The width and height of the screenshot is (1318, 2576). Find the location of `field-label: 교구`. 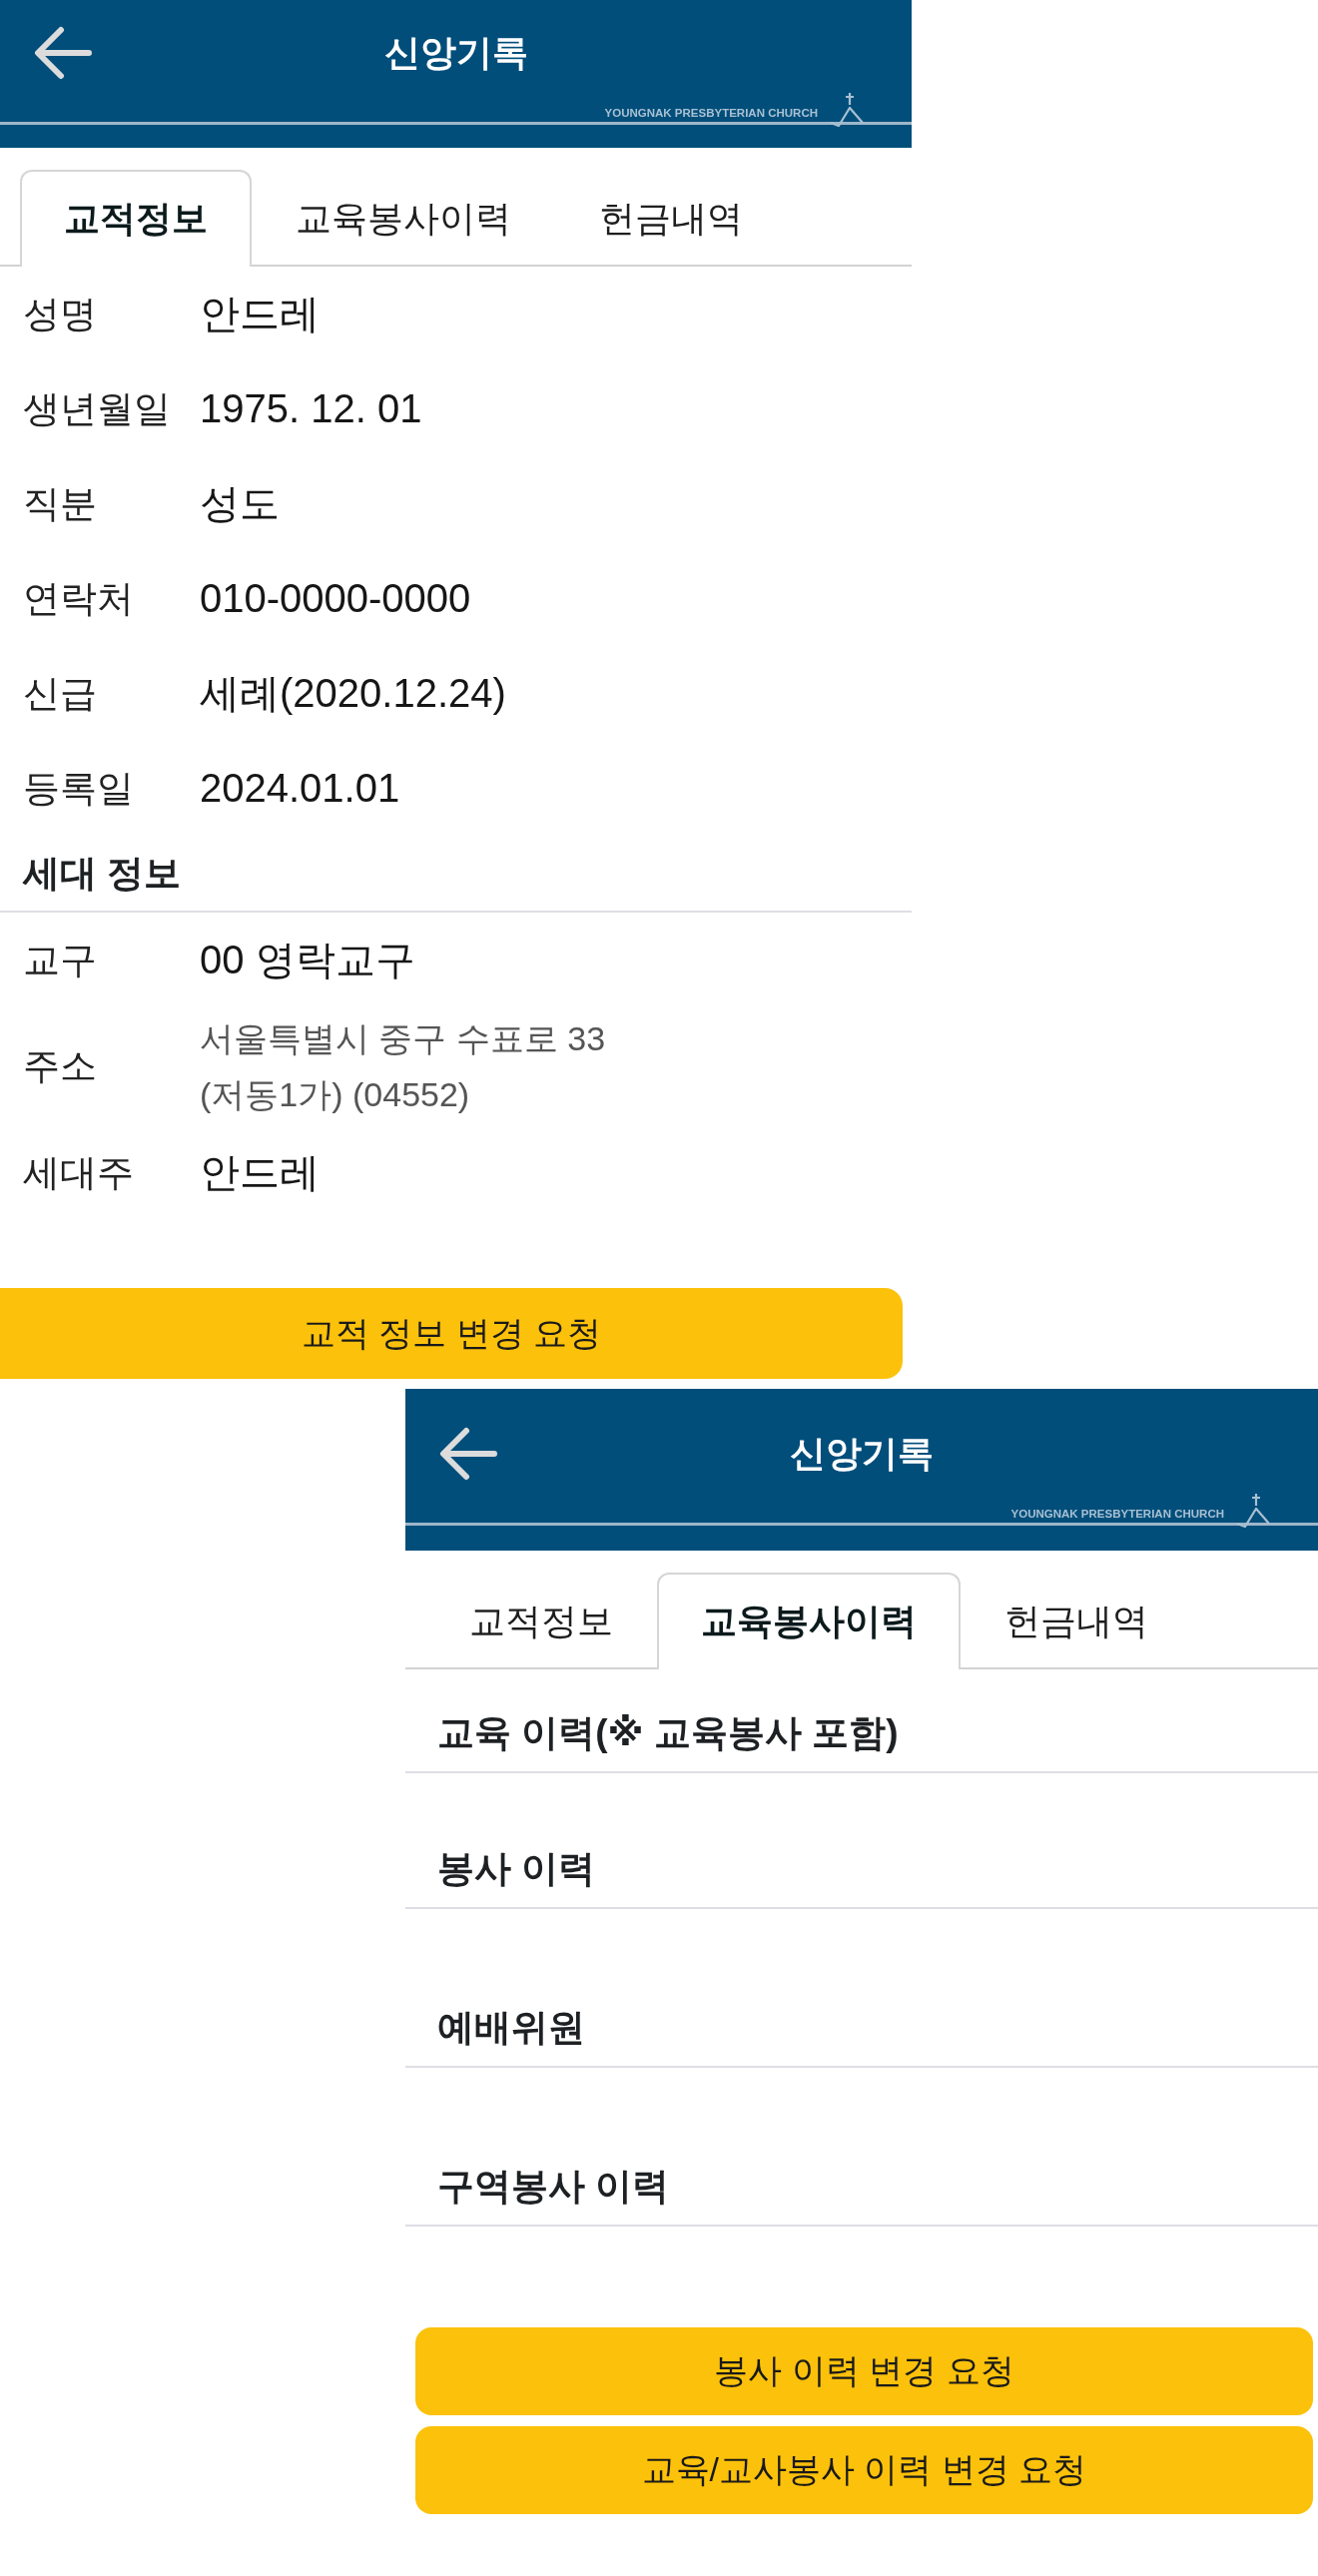

field-label: 교구 is located at coordinates (61, 960).